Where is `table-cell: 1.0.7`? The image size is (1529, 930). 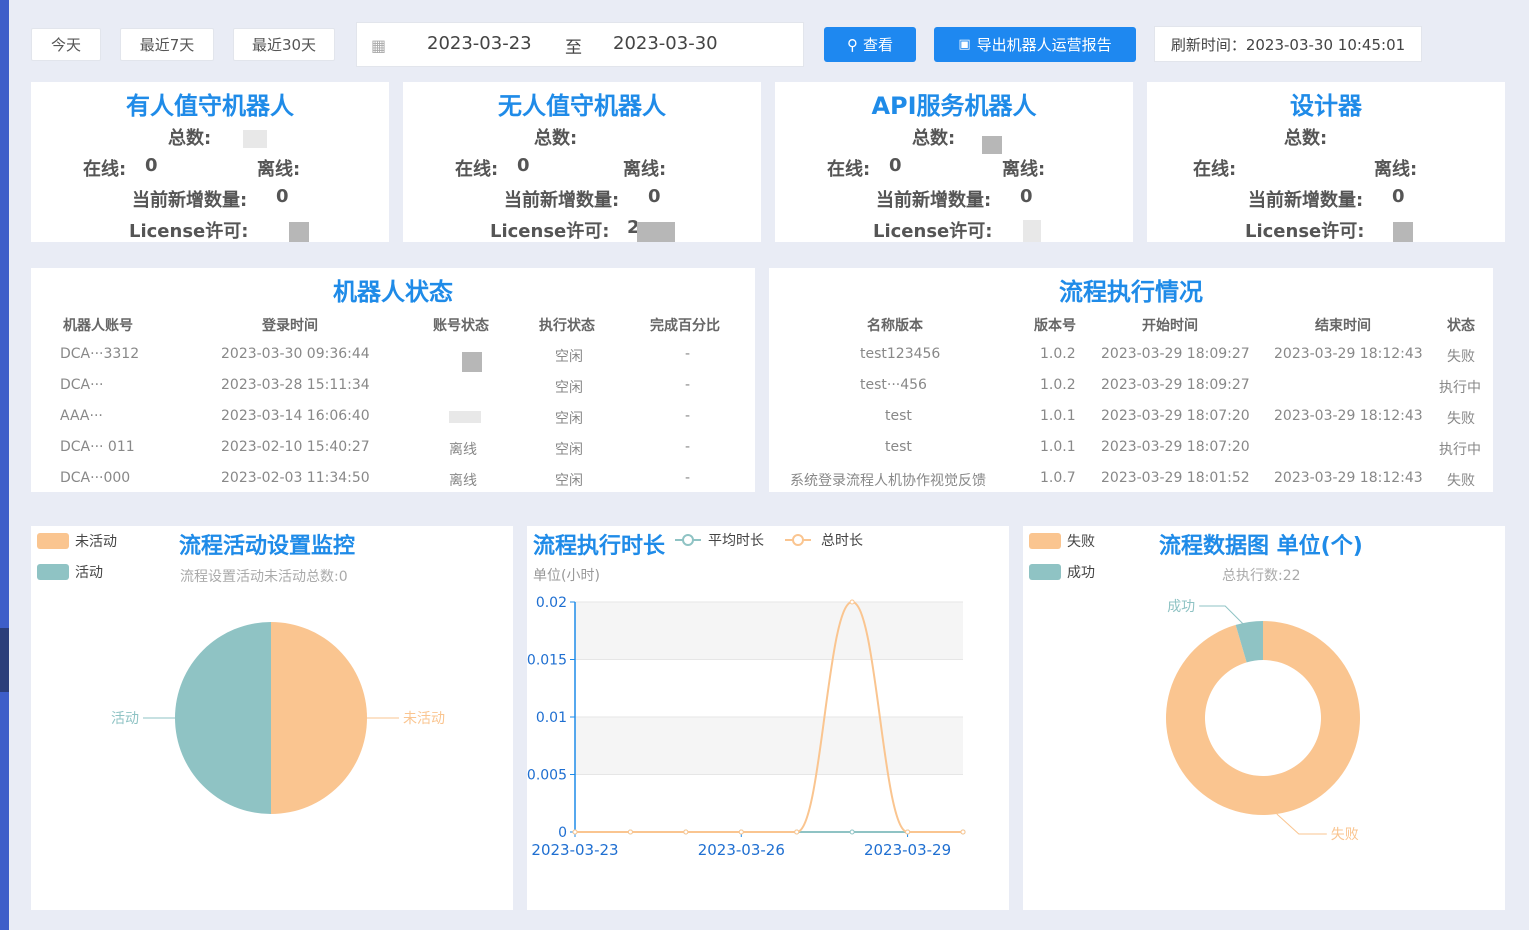 table-cell: 1.0.7 is located at coordinates (1058, 478).